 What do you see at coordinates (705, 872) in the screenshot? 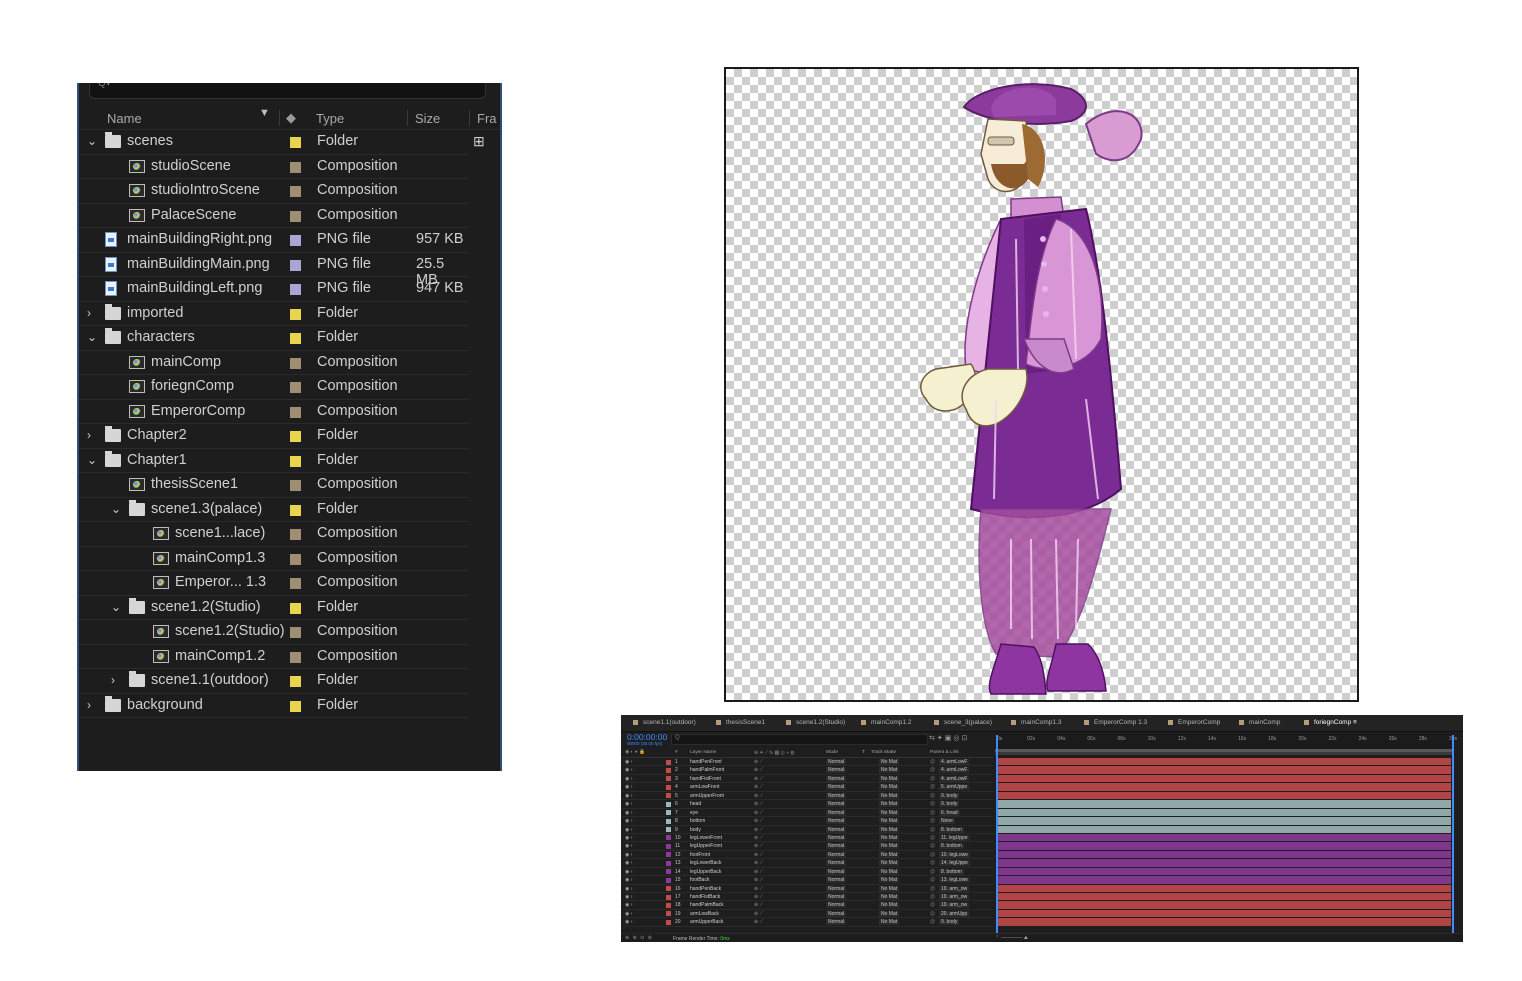
I see `layer-name: legUpperBack` at bounding box center [705, 872].